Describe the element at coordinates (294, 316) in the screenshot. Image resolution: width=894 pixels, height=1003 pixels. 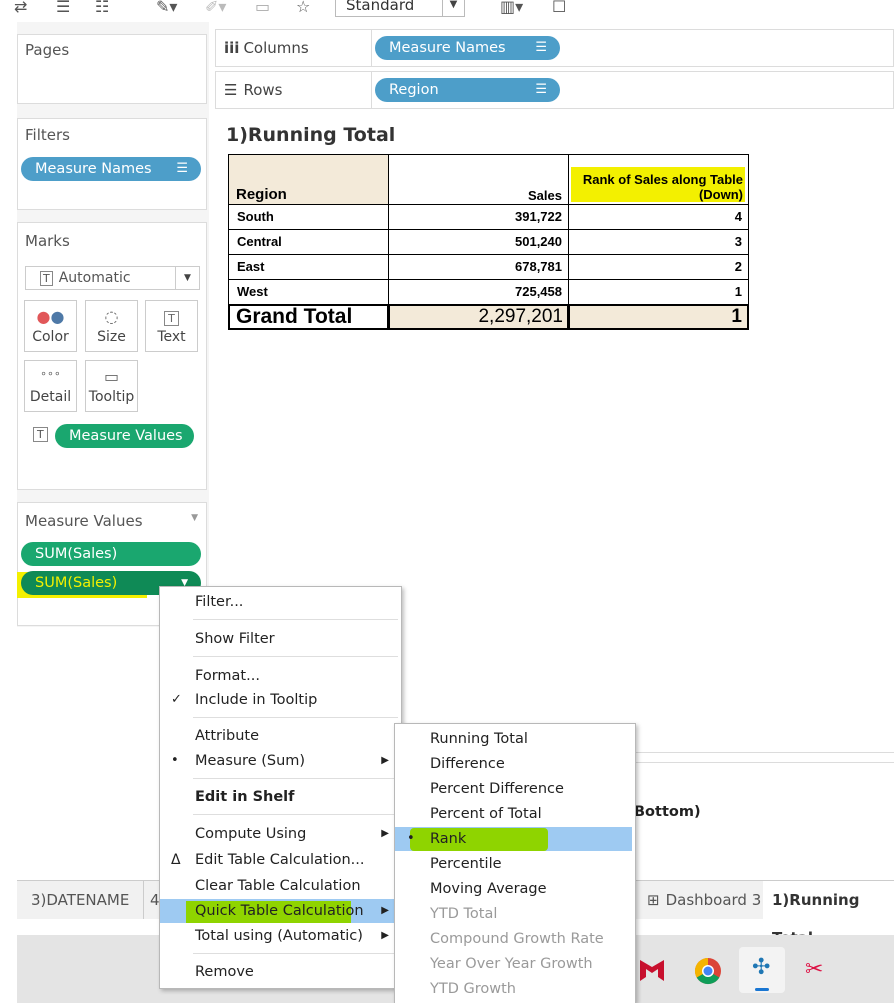
I see `grand-total-label: Grand Total` at that location.